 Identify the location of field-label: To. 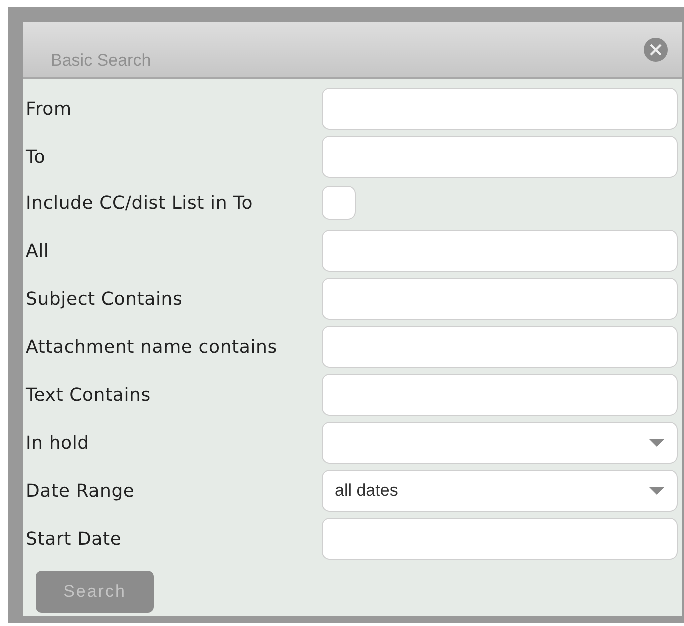
(36, 157).